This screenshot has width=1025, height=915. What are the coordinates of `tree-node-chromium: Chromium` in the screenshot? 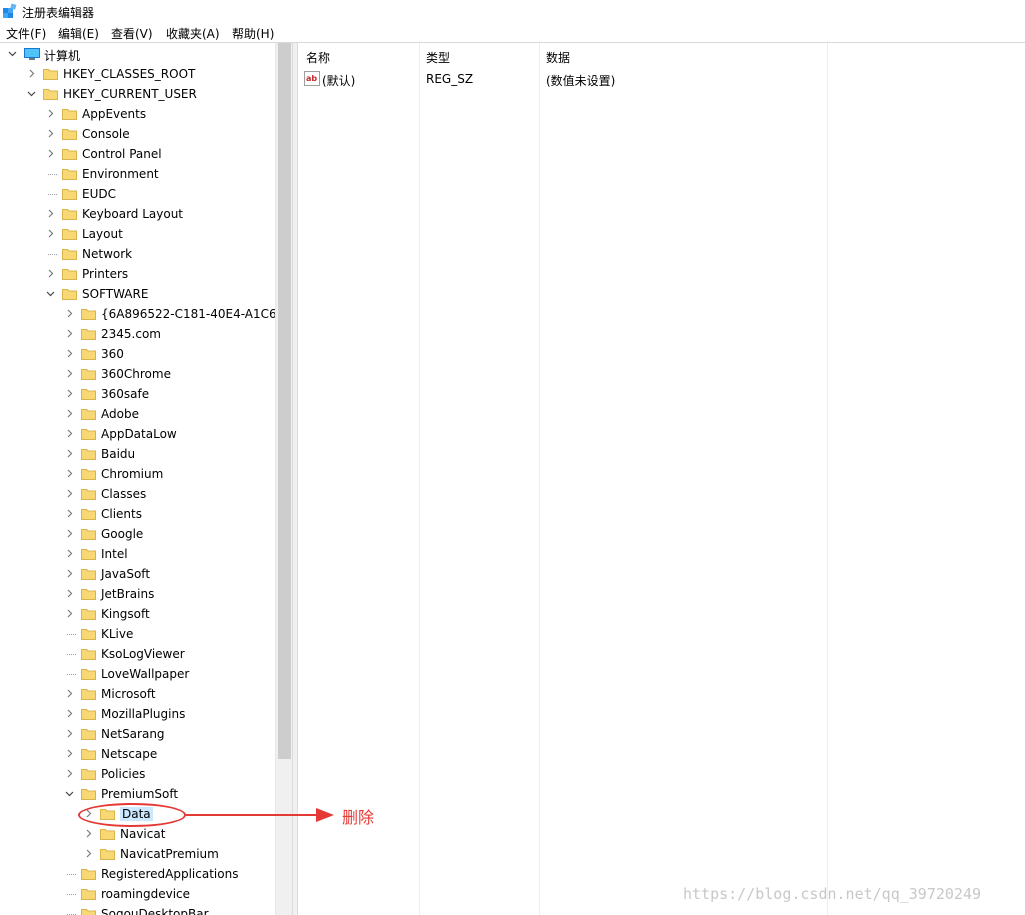 It's located at (137, 474).